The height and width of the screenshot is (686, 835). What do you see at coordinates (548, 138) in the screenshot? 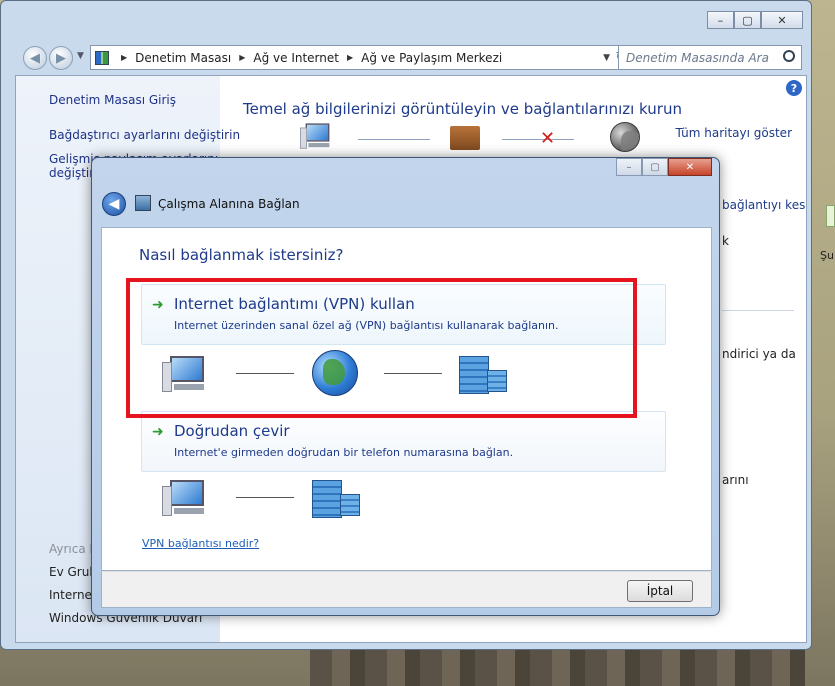
I see `disconnected-x-icon: ✕` at bounding box center [548, 138].